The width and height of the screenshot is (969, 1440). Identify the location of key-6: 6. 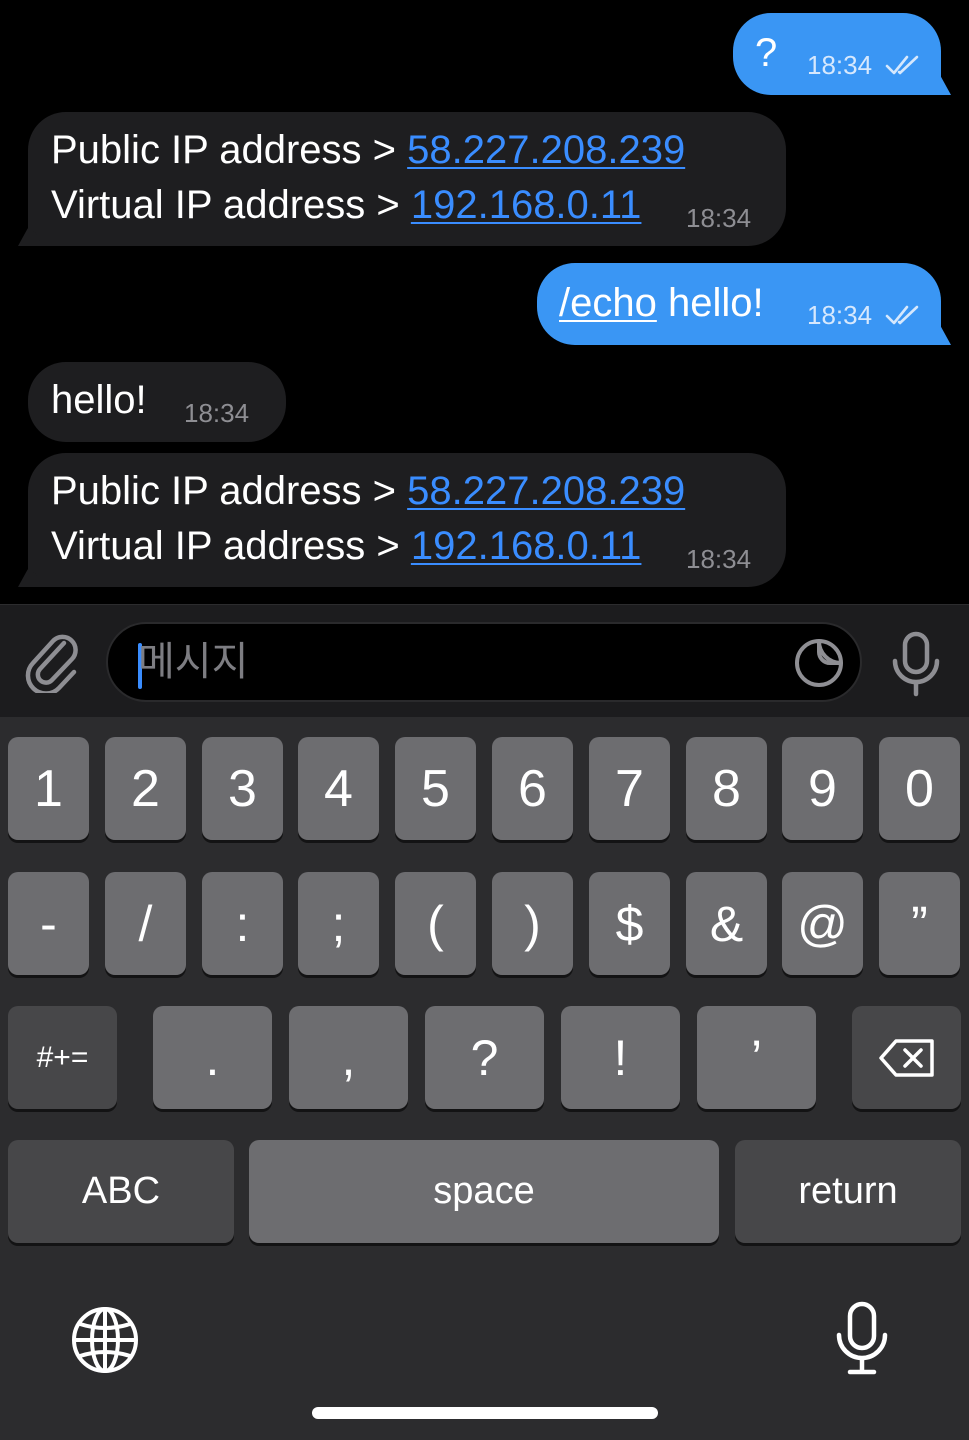
(532, 788).